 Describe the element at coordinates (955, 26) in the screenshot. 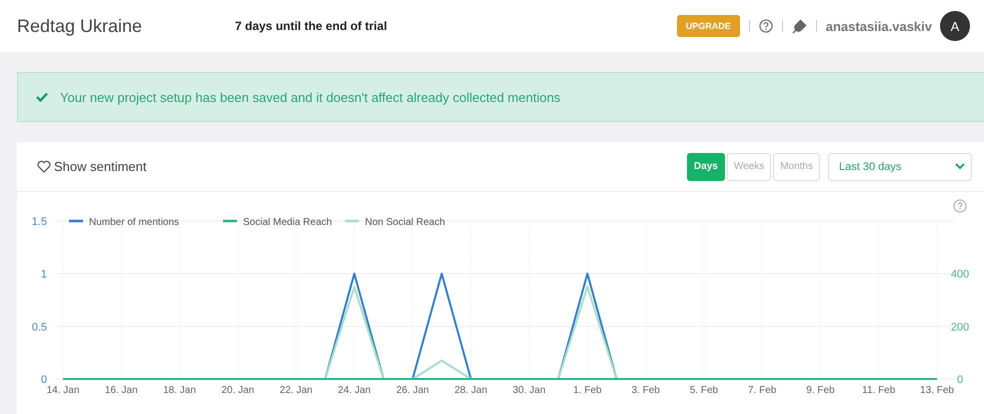

I see `user-avatar: A` at that location.